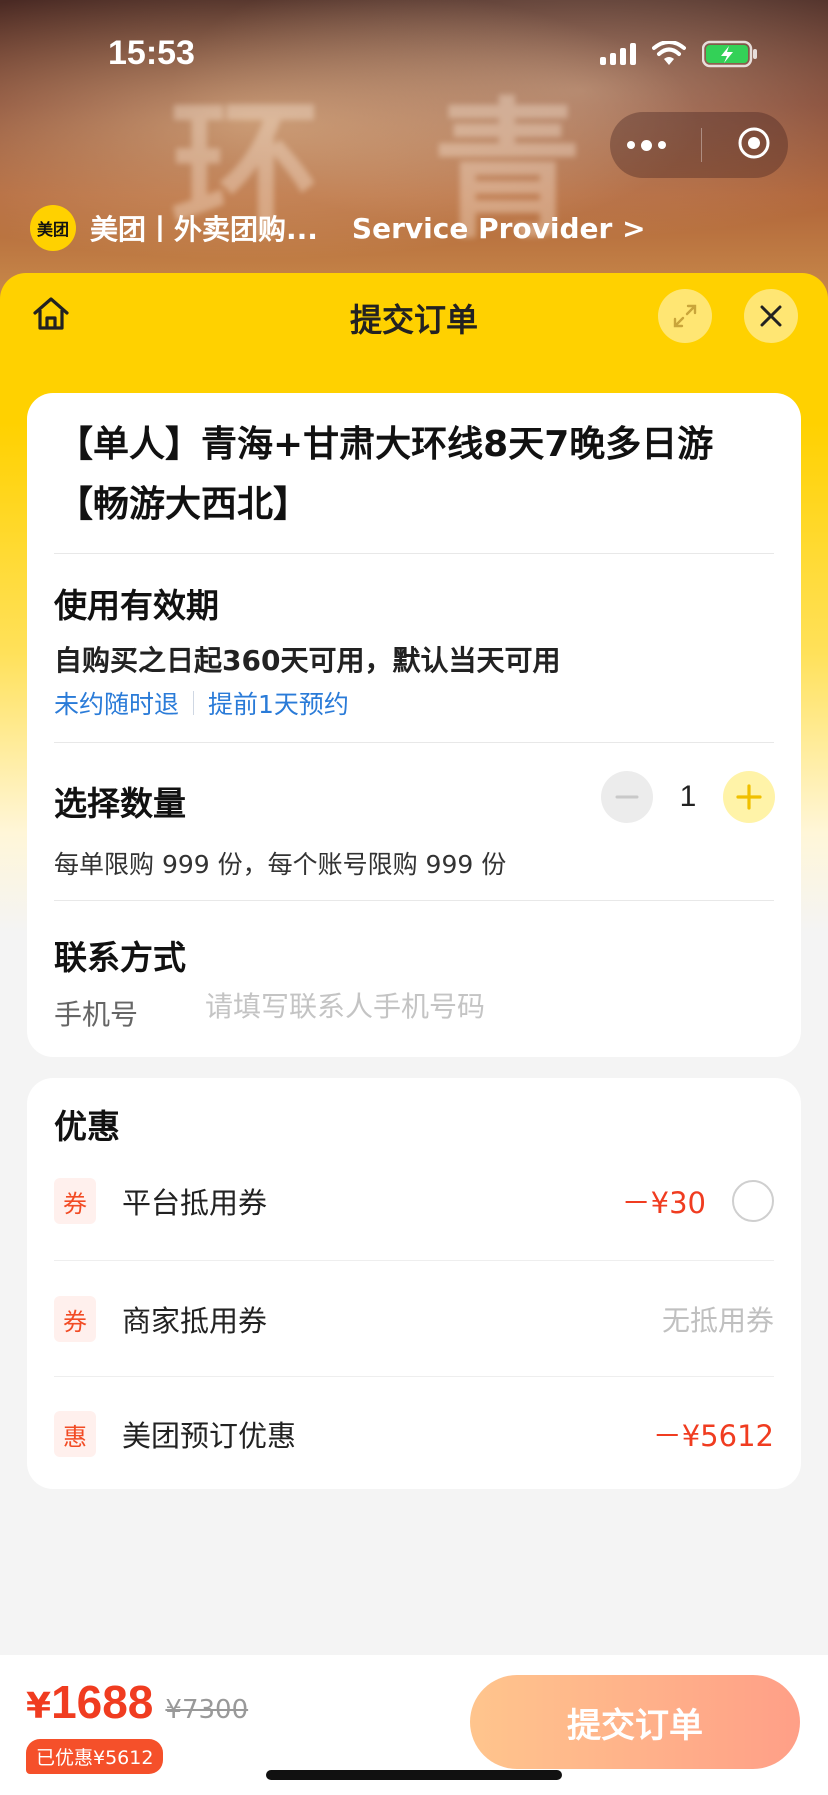 Image resolution: width=828 pixels, height=1795 pixels. What do you see at coordinates (647, 145) in the screenshot?
I see `more-icon` at bounding box center [647, 145].